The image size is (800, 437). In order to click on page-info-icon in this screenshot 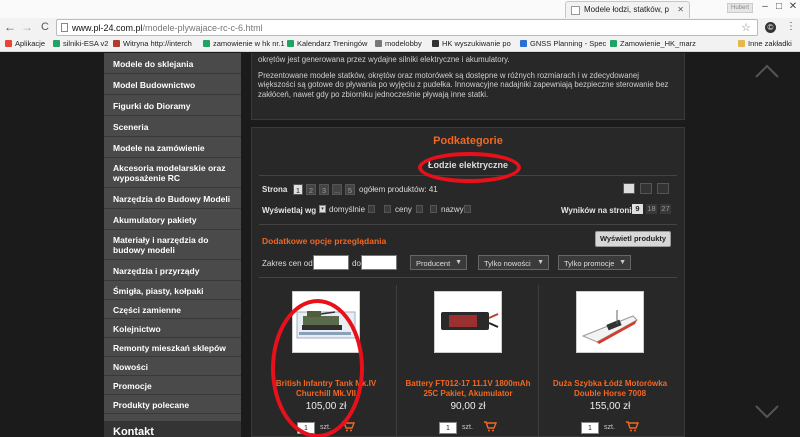, I will do `click(64, 27)`.